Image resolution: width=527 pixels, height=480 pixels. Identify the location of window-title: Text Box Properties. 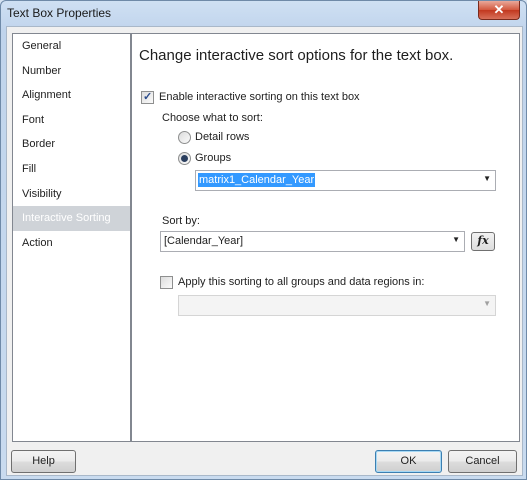
(59, 13).